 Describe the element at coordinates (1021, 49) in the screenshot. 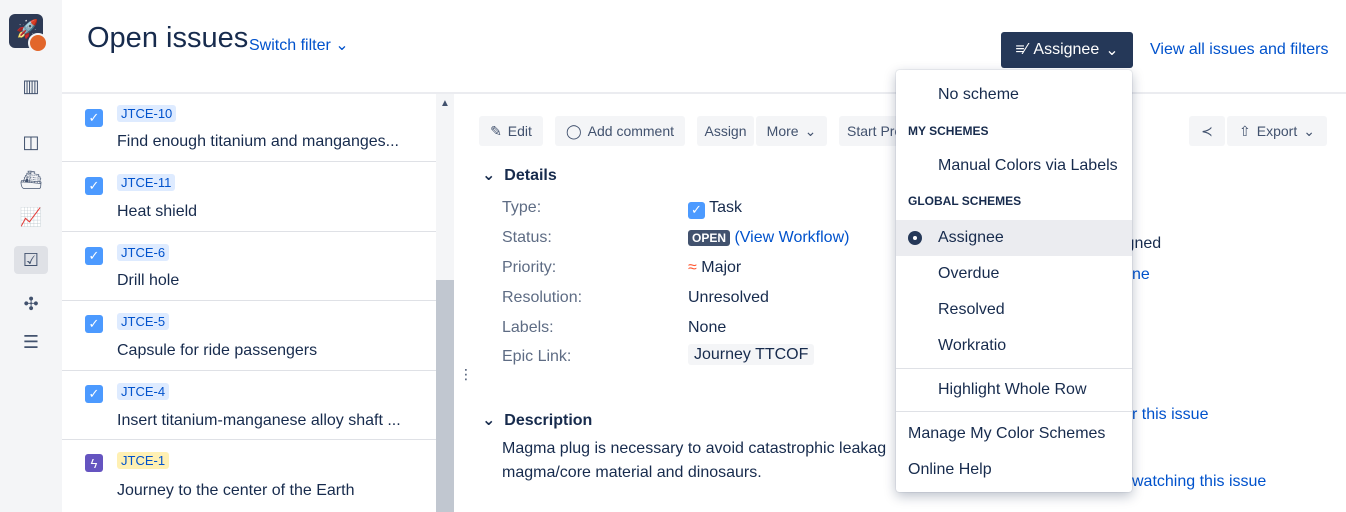

I see `color-scheme-icon: ≡⁄` at that location.